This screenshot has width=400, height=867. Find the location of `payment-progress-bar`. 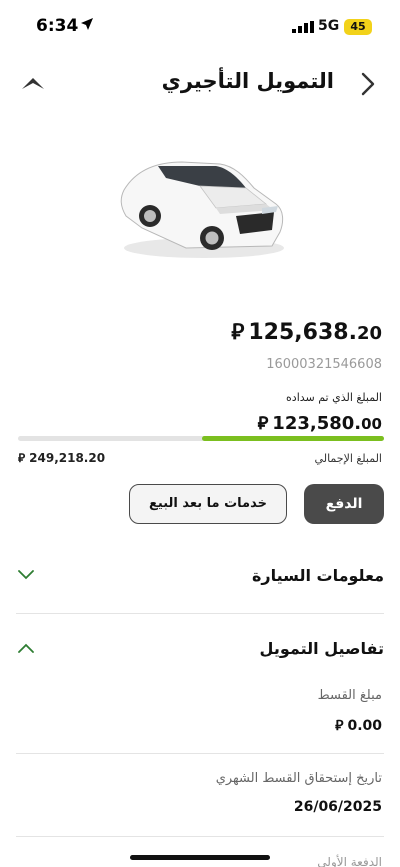

payment-progress-bar is located at coordinates (201, 438).